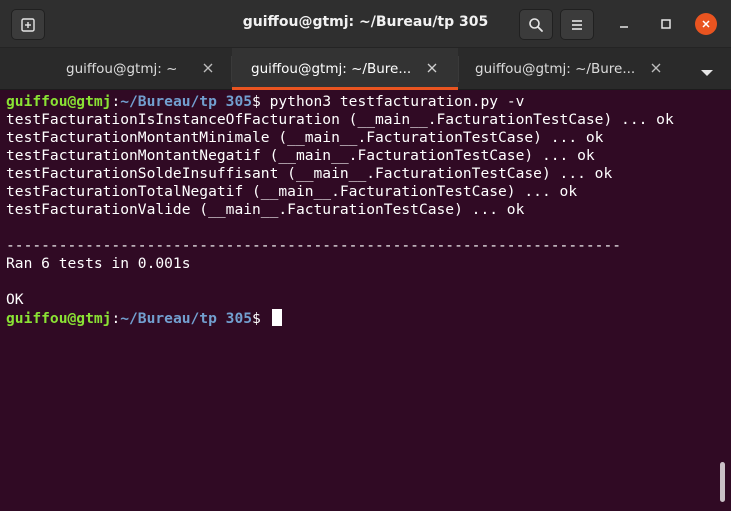  What do you see at coordinates (722, 482) in the screenshot?
I see `scrollbar-thumb` at bounding box center [722, 482].